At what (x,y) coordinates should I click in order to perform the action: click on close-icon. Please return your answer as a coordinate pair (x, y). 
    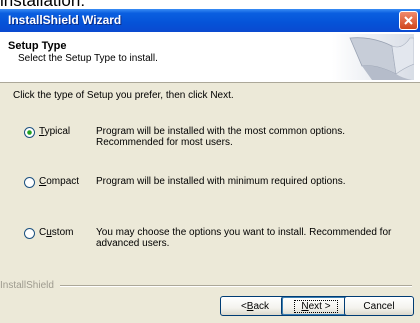
    Looking at the image, I should click on (408, 20).